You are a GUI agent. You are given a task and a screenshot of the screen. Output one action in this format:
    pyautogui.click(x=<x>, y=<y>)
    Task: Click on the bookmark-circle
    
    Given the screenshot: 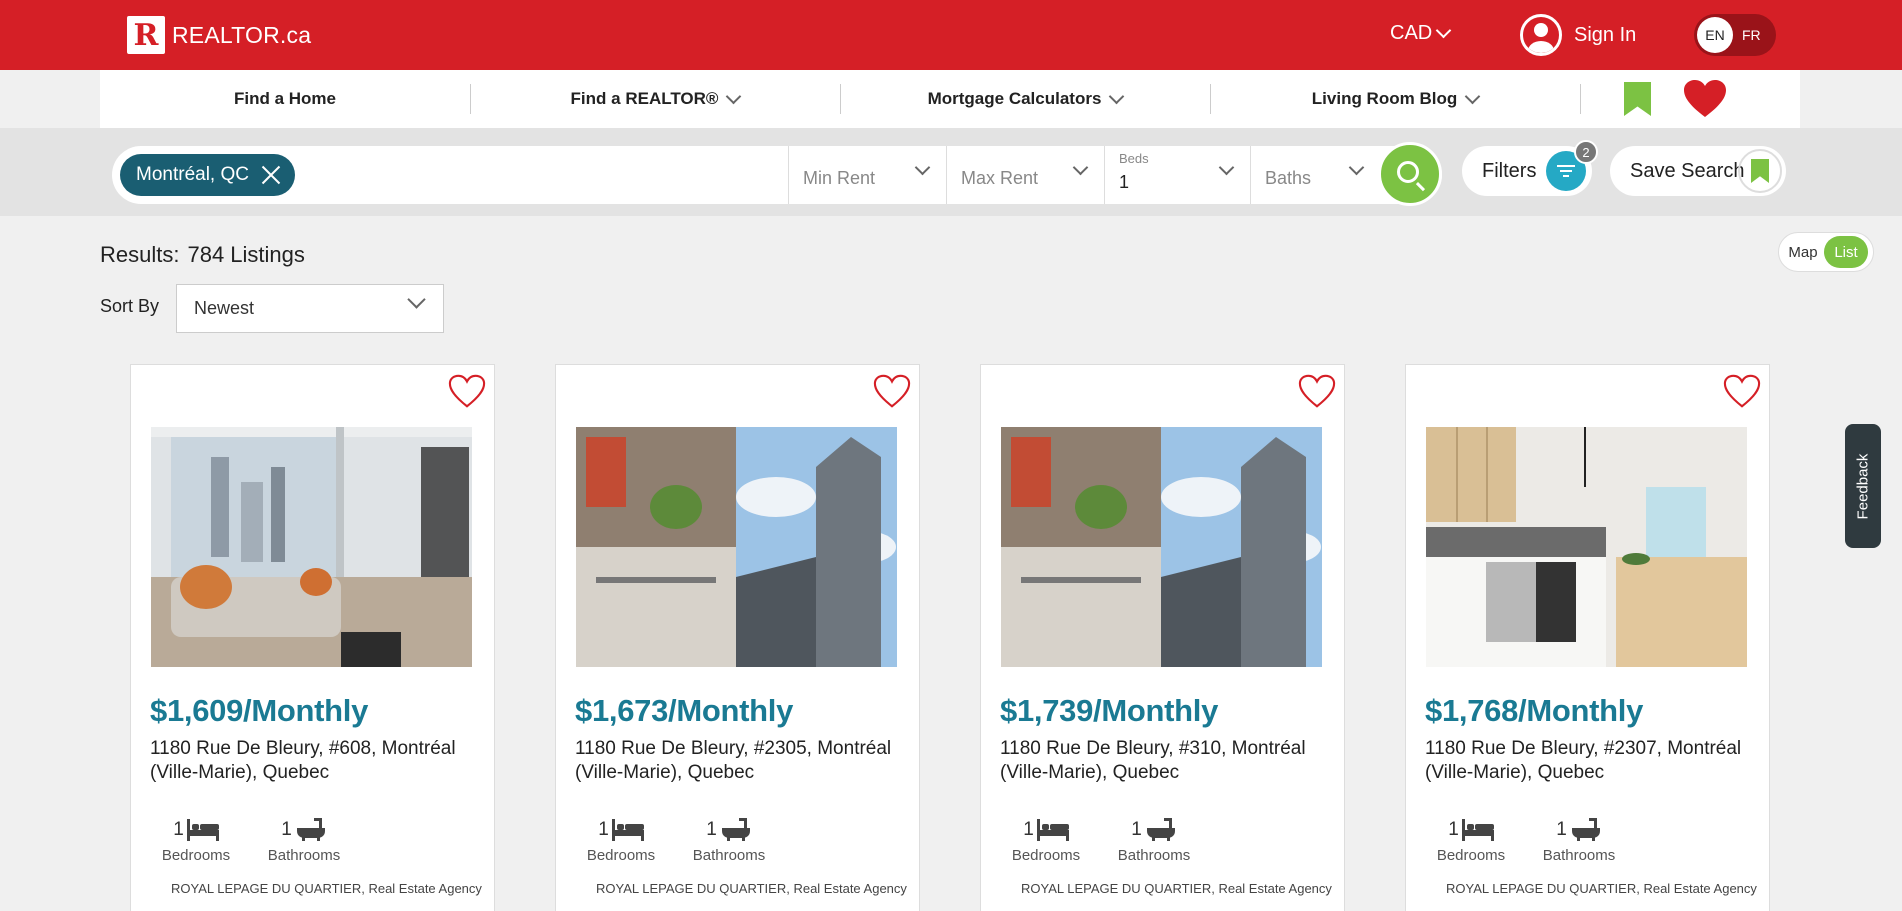 What is the action you would take?
    pyautogui.click(x=1760, y=171)
    